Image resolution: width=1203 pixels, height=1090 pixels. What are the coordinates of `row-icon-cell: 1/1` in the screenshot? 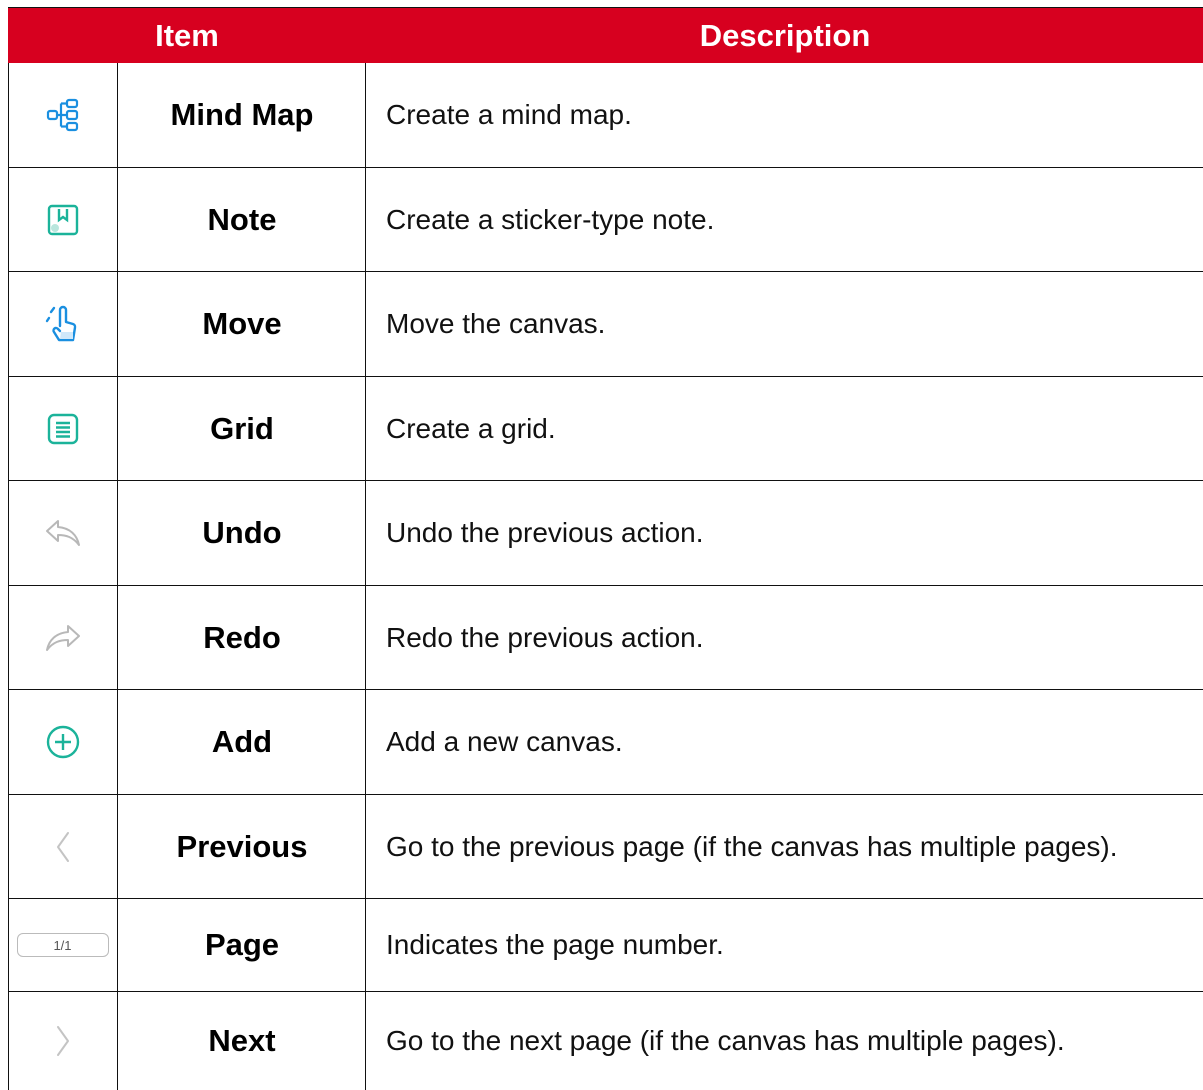 It's located at (62, 945).